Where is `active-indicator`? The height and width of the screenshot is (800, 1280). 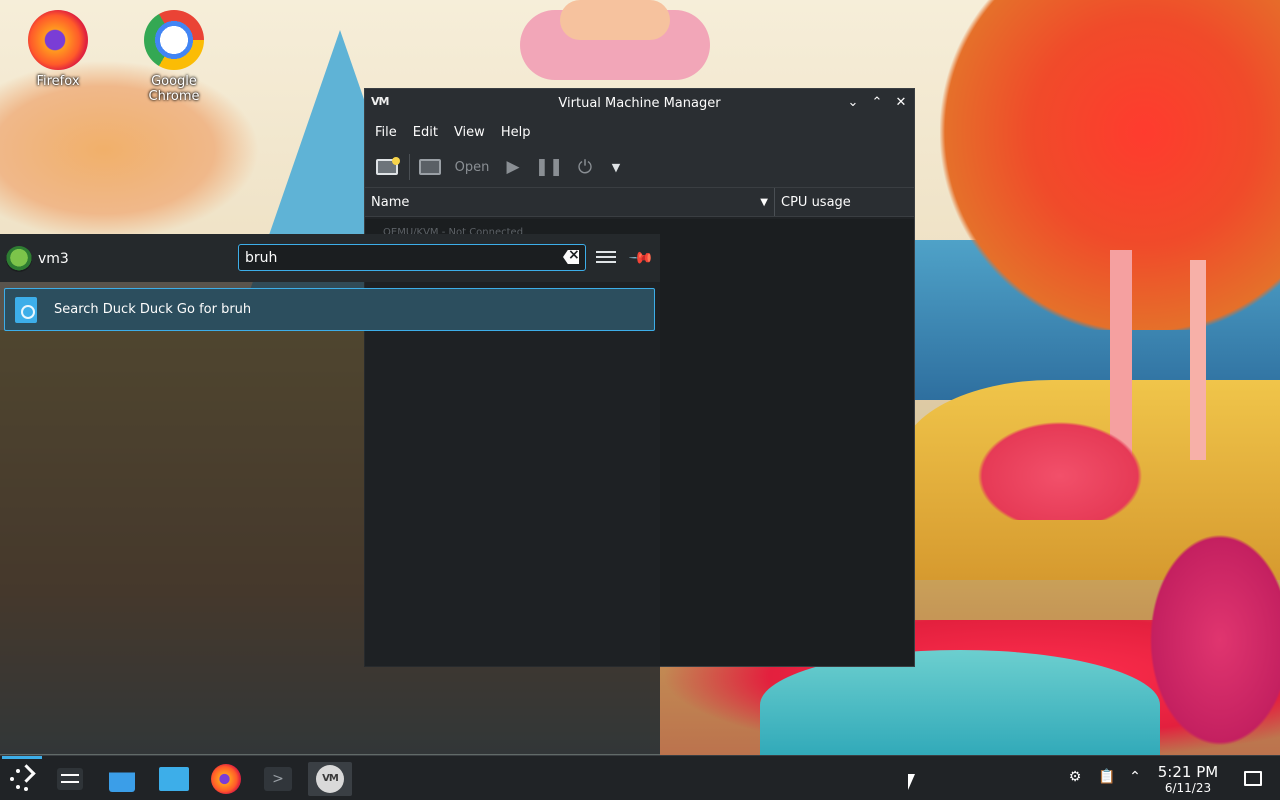 active-indicator is located at coordinates (22, 757).